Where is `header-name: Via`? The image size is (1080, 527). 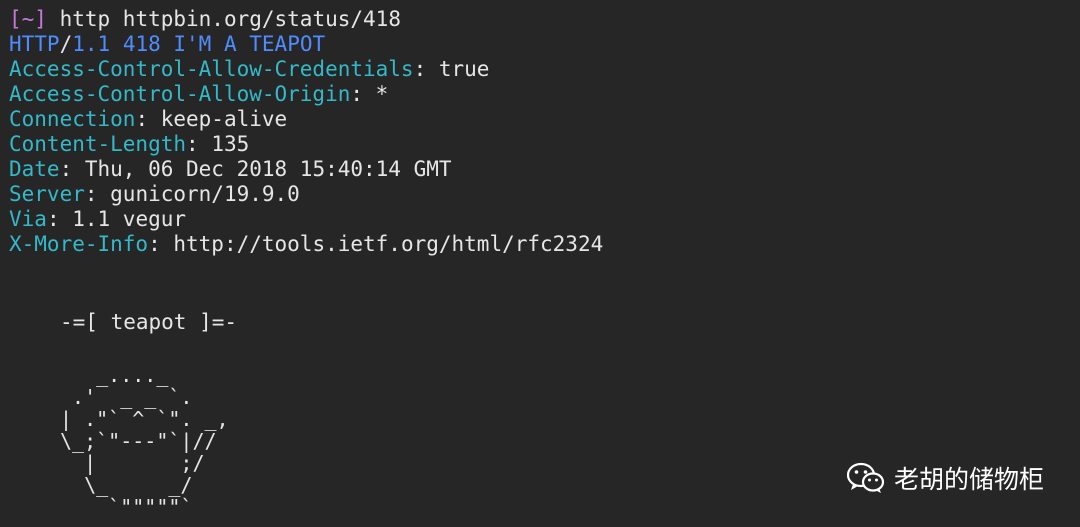
header-name: Via is located at coordinates (28, 219).